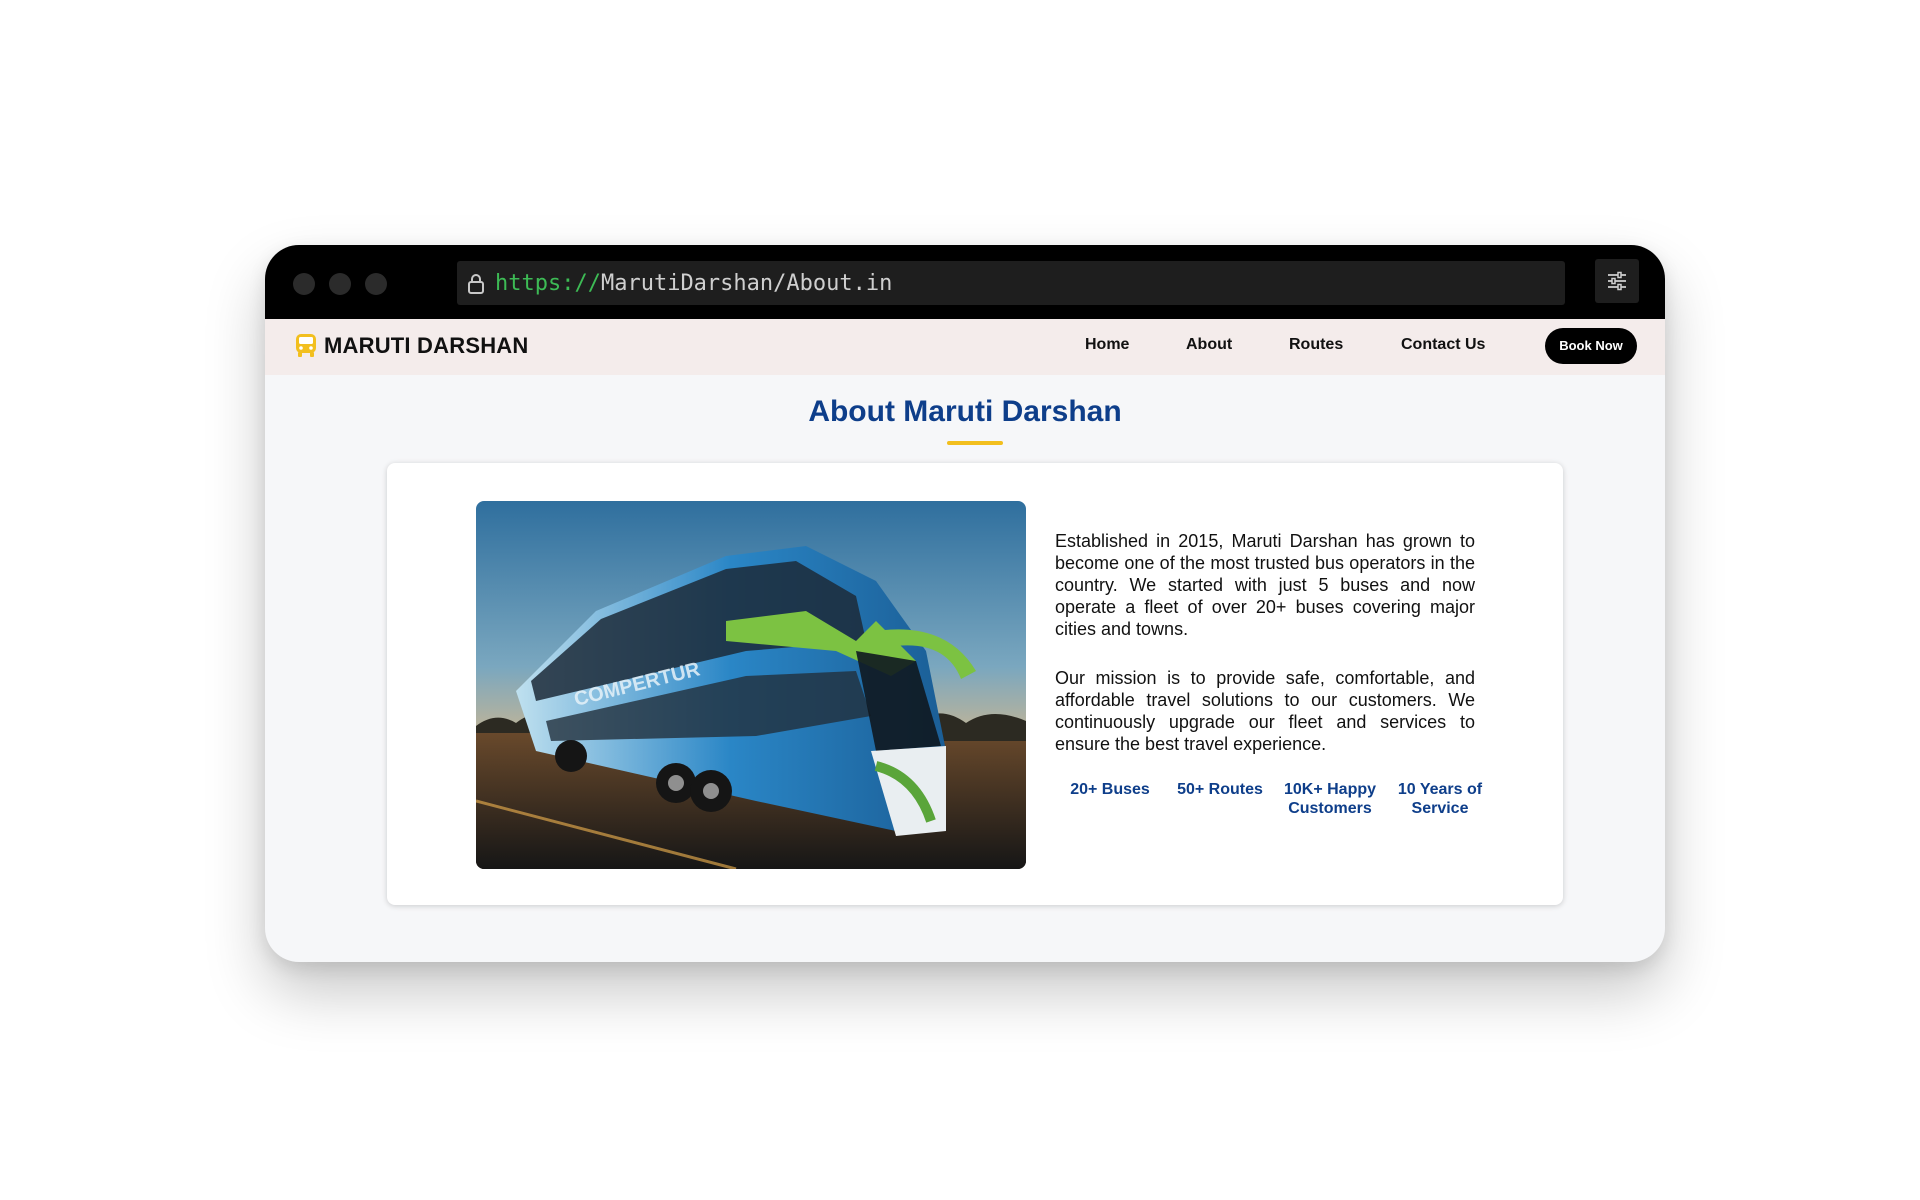 The height and width of the screenshot is (1200, 1920). What do you see at coordinates (1443, 345) in the screenshot?
I see `nav-link-contact-us: Contact Us` at bounding box center [1443, 345].